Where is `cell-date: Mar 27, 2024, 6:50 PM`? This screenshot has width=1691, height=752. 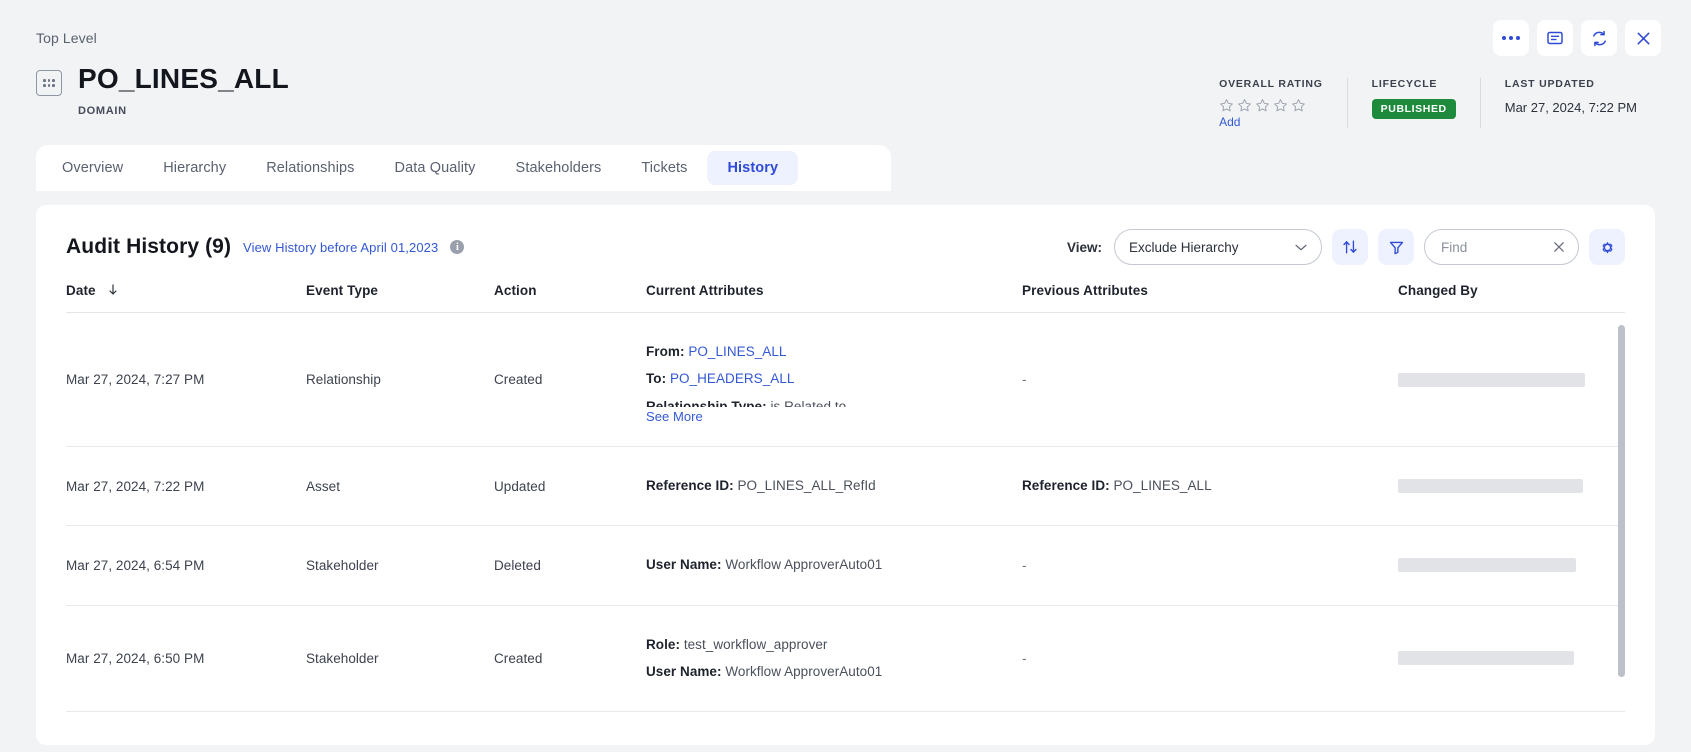
cell-date: Mar 27, 2024, 6:50 PM is located at coordinates (186, 658).